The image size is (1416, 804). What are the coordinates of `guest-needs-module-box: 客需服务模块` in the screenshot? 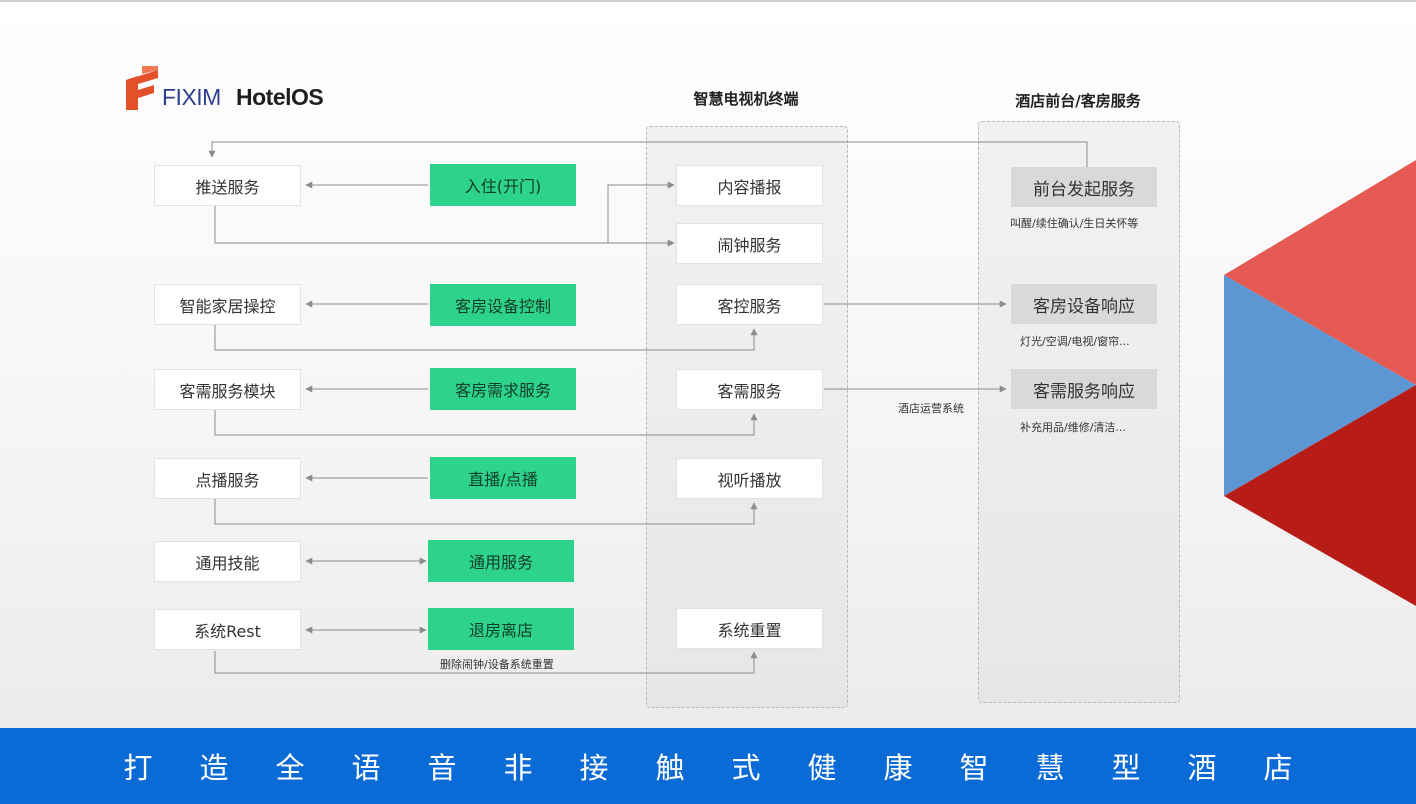 It's located at (227, 389).